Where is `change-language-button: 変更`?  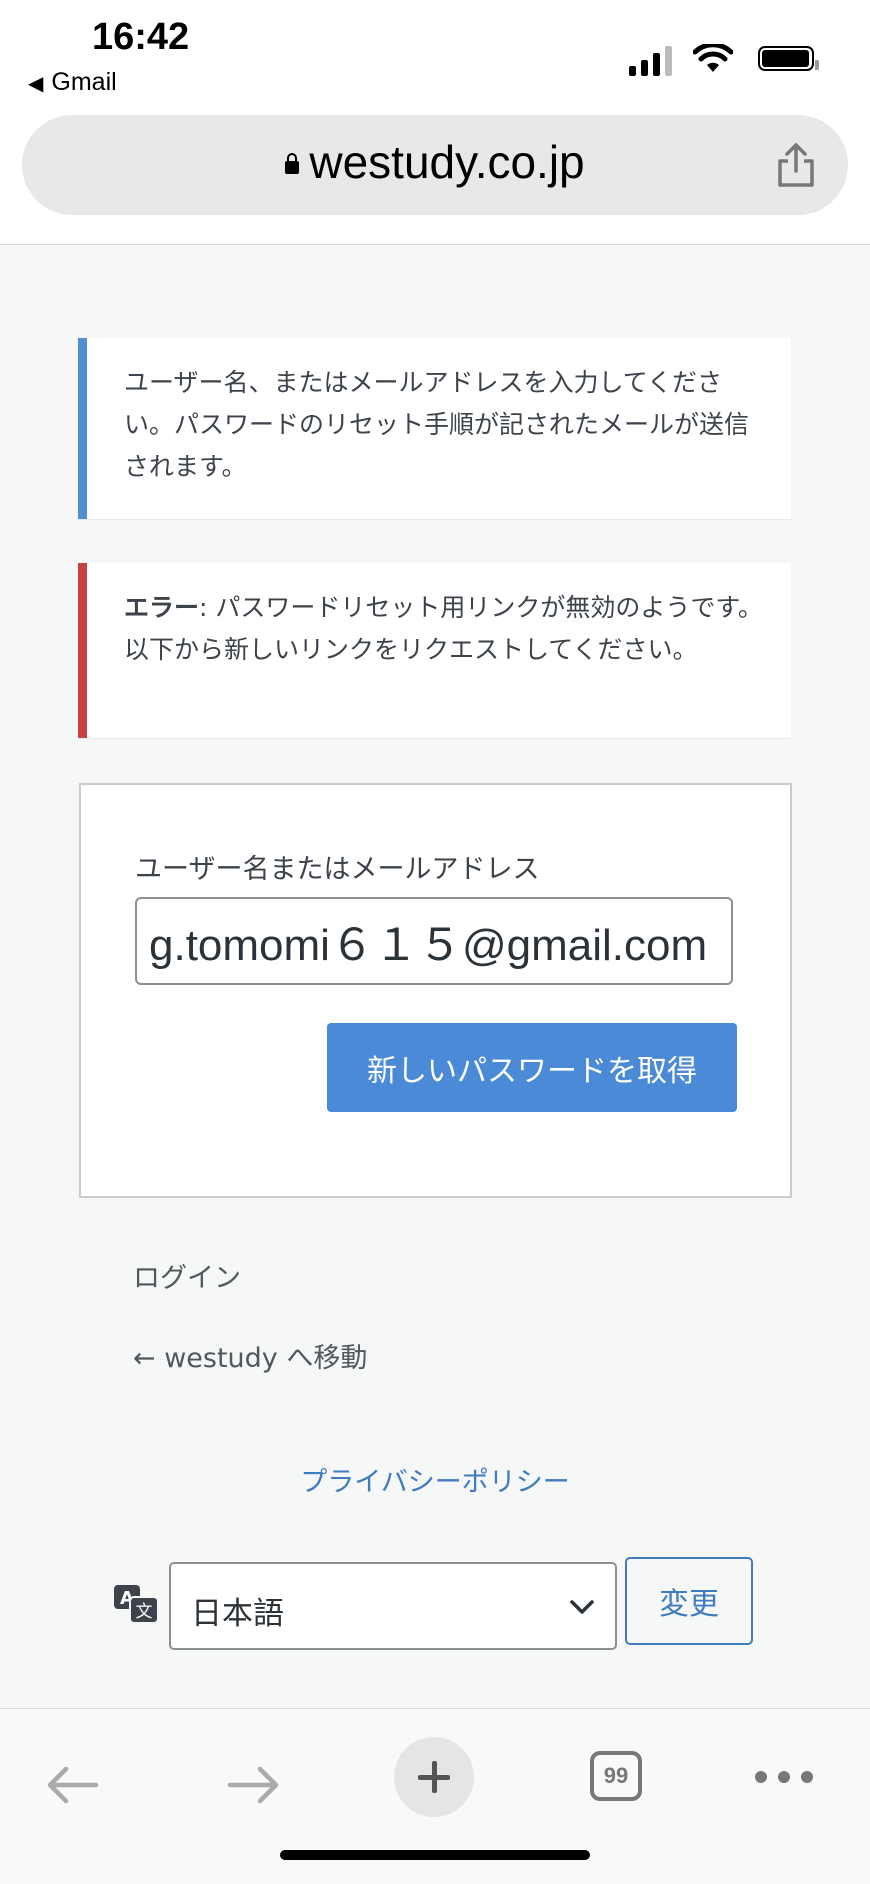 change-language-button: 変更 is located at coordinates (689, 1601).